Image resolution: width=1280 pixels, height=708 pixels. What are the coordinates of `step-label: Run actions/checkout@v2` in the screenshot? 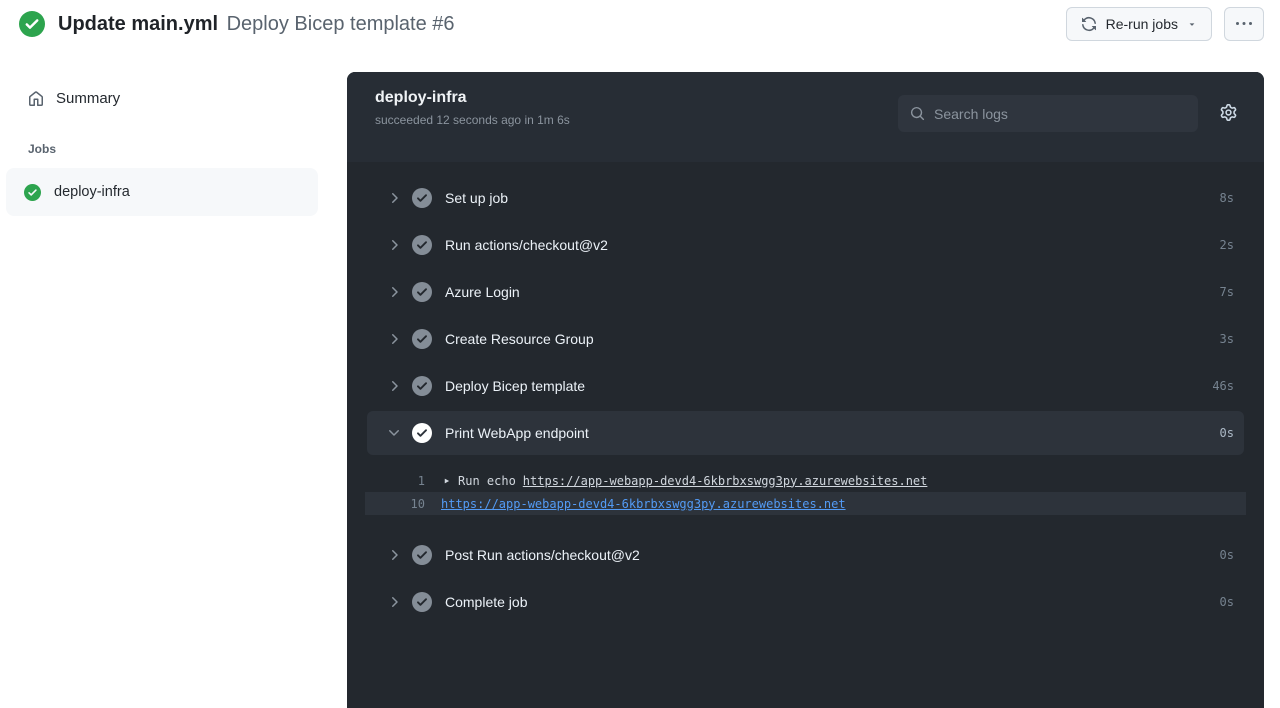 It's located at (526, 244).